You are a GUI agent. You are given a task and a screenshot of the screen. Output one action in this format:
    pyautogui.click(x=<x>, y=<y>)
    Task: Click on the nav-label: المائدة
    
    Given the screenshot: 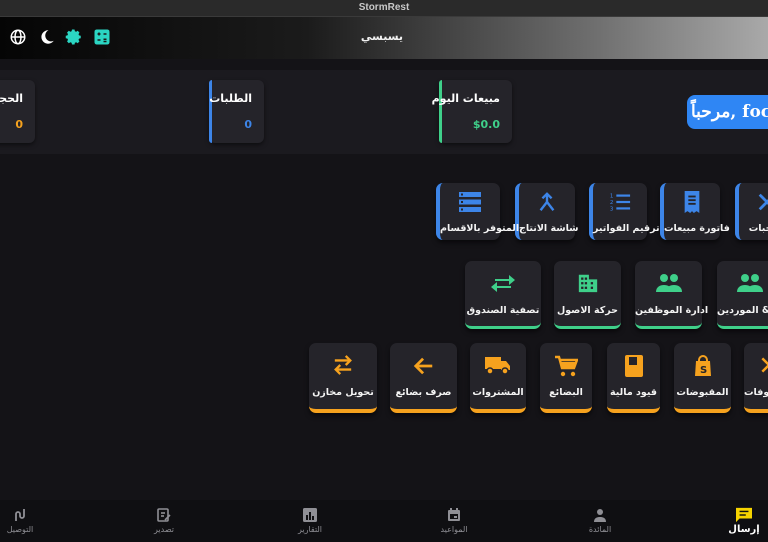 What is the action you would take?
    pyautogui.click(x=600, y=529)
    